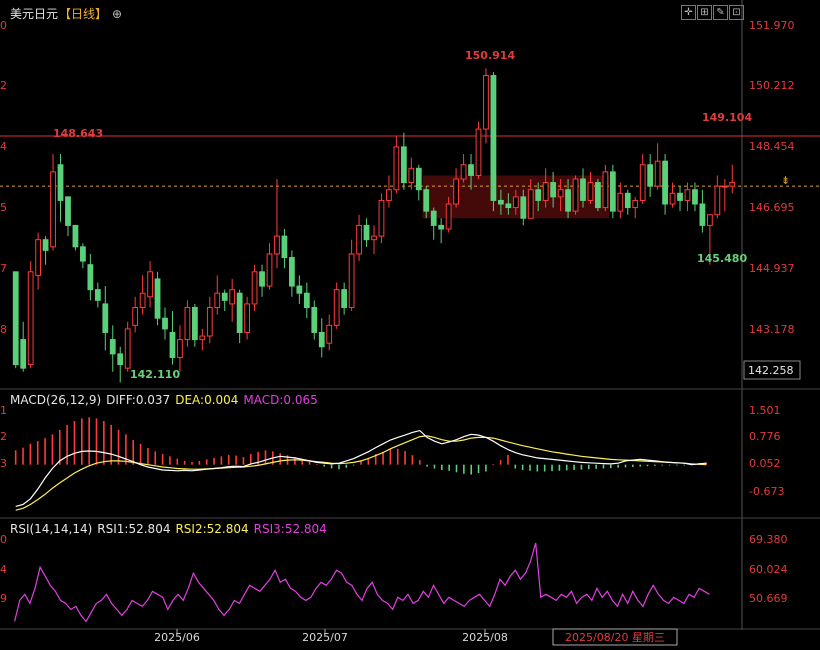  Describe the element at coordinates (362, 582) in the screenshot. I see `rsi-line` at that location.